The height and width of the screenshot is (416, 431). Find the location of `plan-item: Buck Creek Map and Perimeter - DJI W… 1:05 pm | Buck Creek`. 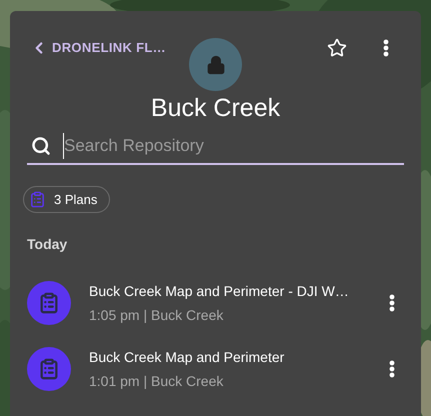

plan-item: Buck Creek Map and Perimeter - DJI W… 1:05 pm | Buck Creek is located at coordinates (215, 303).